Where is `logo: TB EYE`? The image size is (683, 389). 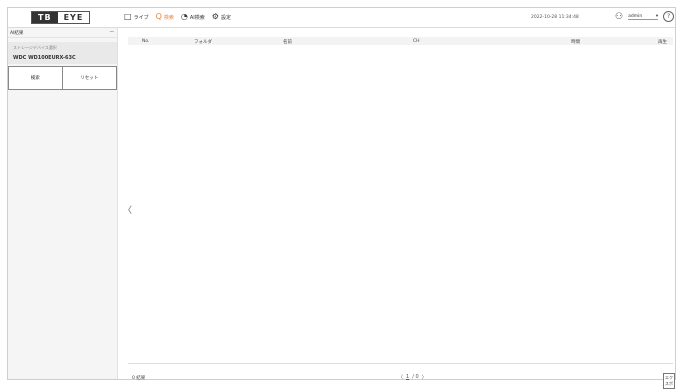
logo: TB EYE is located at coordinates (61, 17).